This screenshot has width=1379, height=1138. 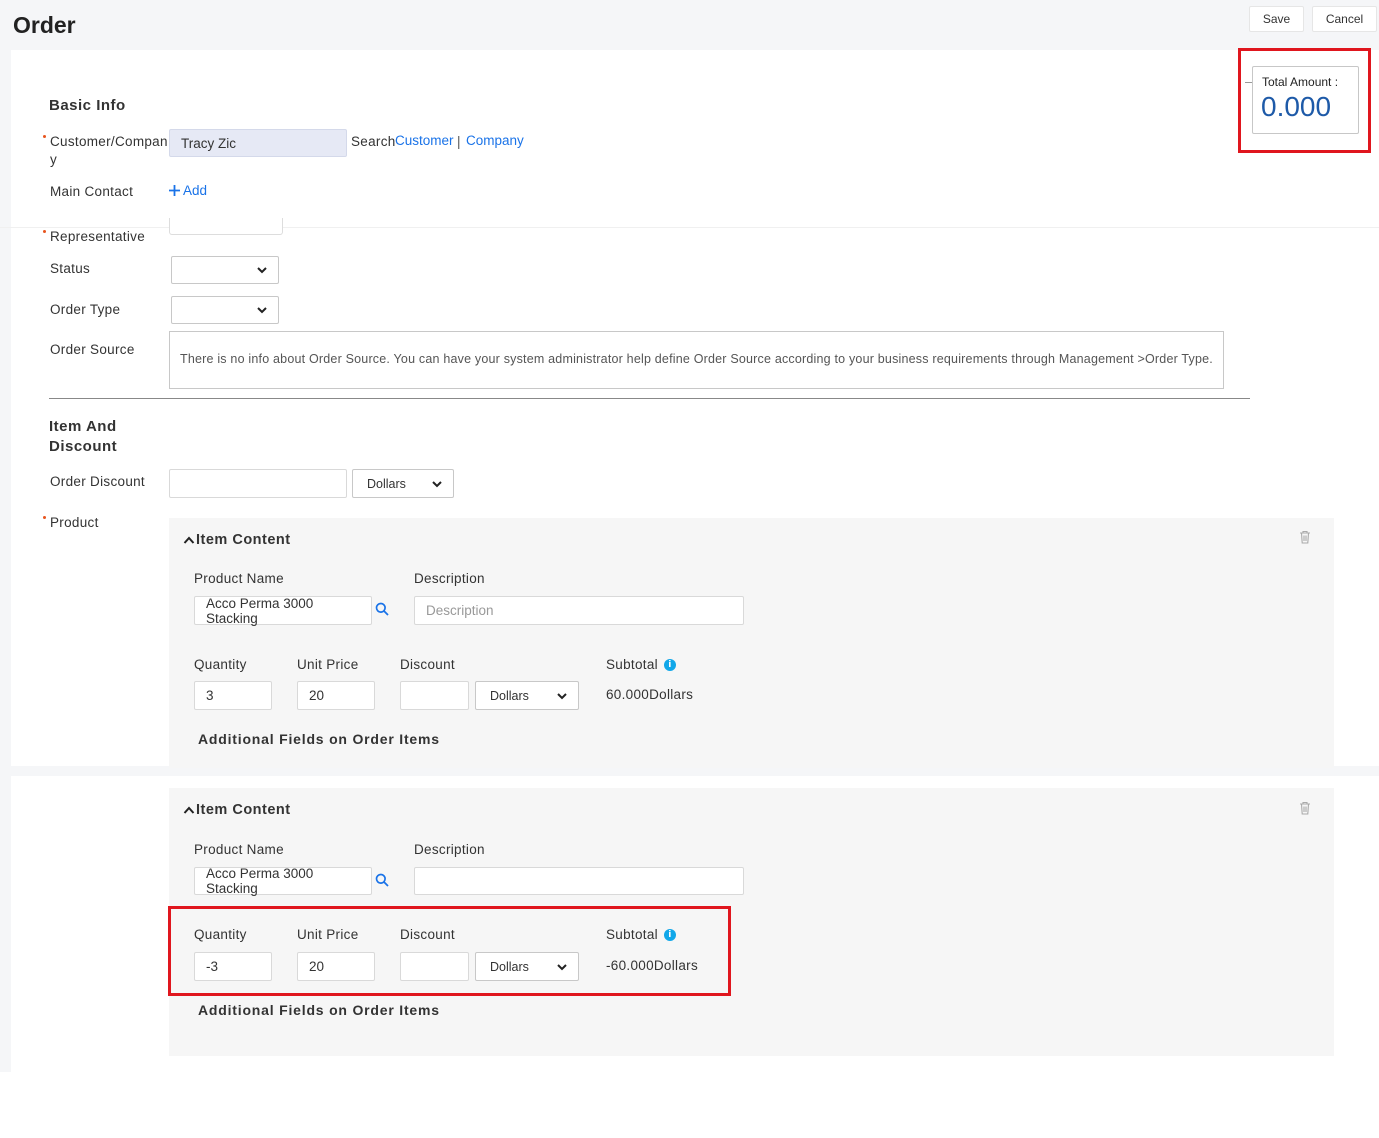 What do you see at coordinates (258, 483) in the screenshot?
I see `order-discount-input` at bounding box center [258, 483].